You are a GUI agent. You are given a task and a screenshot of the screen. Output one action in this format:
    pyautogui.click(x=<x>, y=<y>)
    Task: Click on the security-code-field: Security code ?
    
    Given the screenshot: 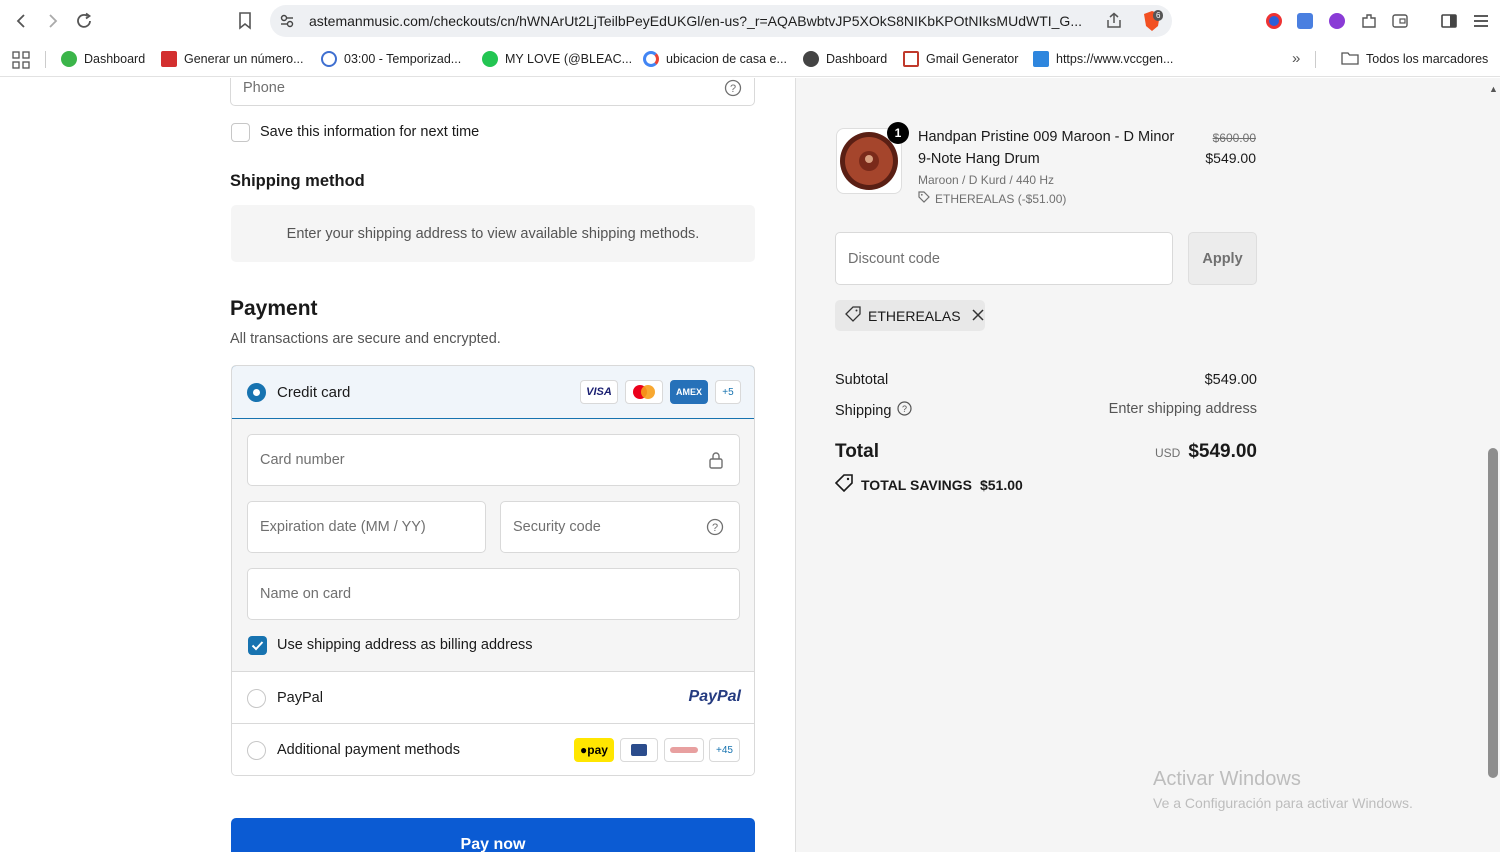 What is the action you would take?
    pyautogui.click(x=620, y=527)
    